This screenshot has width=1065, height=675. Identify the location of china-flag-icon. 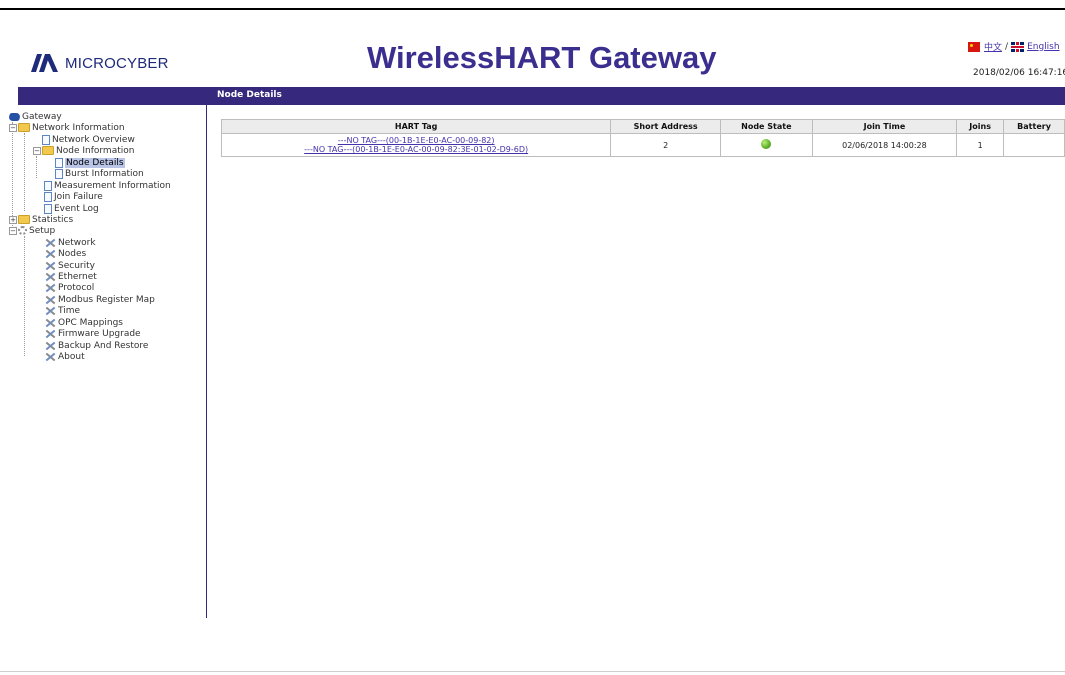
(974, 46).